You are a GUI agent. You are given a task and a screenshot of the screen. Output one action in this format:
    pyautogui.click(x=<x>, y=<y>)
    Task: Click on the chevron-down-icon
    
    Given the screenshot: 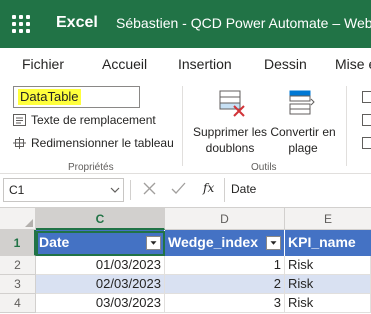 What is the action you would take?
    pyautogui.click(x=115, y=190)
    